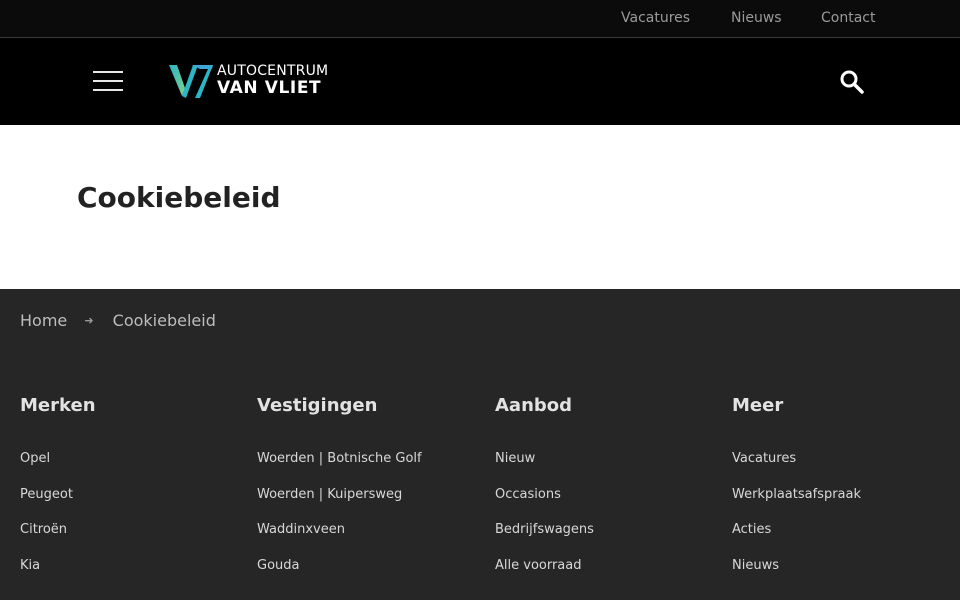 Image resolution: width=960 pixels, height=600 pixels. Describe the element at coordinates (278, 565) in the screenshot. I see `footer-link: Gouda` at that location.